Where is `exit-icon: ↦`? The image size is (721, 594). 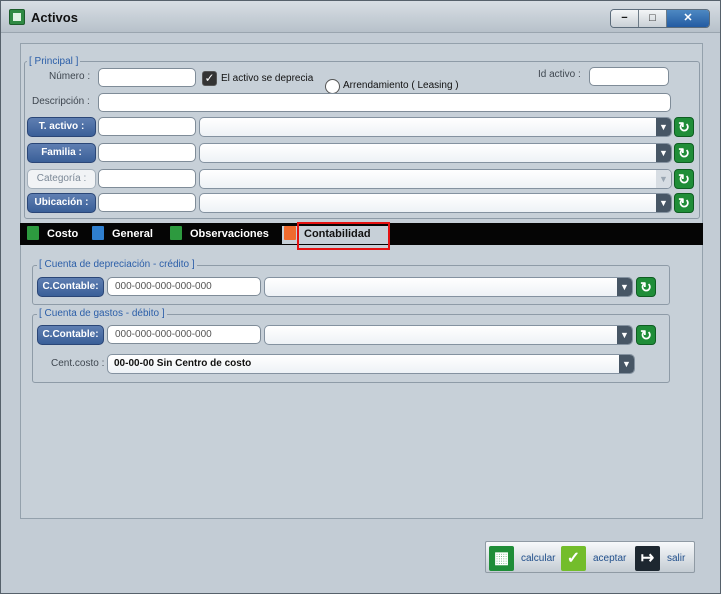 exit-icon: ↦ is located at coordinates (647, 558).